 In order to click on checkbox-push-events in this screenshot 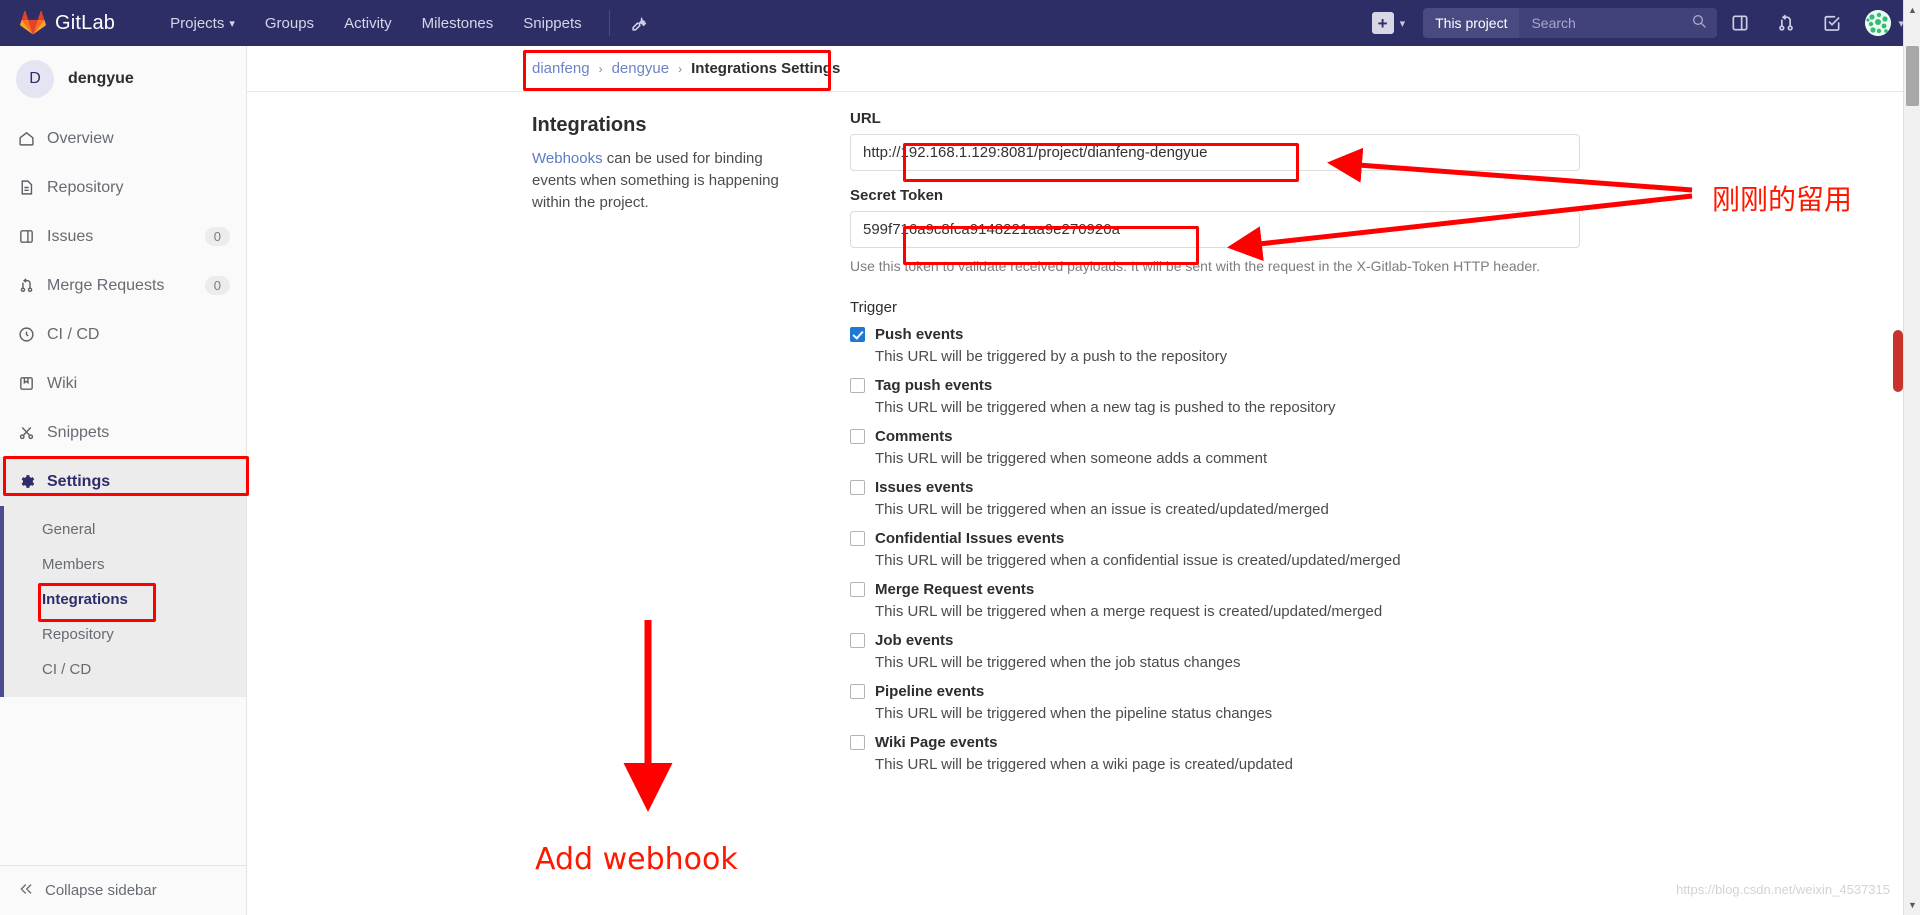, I will do `click(857, 334)`.